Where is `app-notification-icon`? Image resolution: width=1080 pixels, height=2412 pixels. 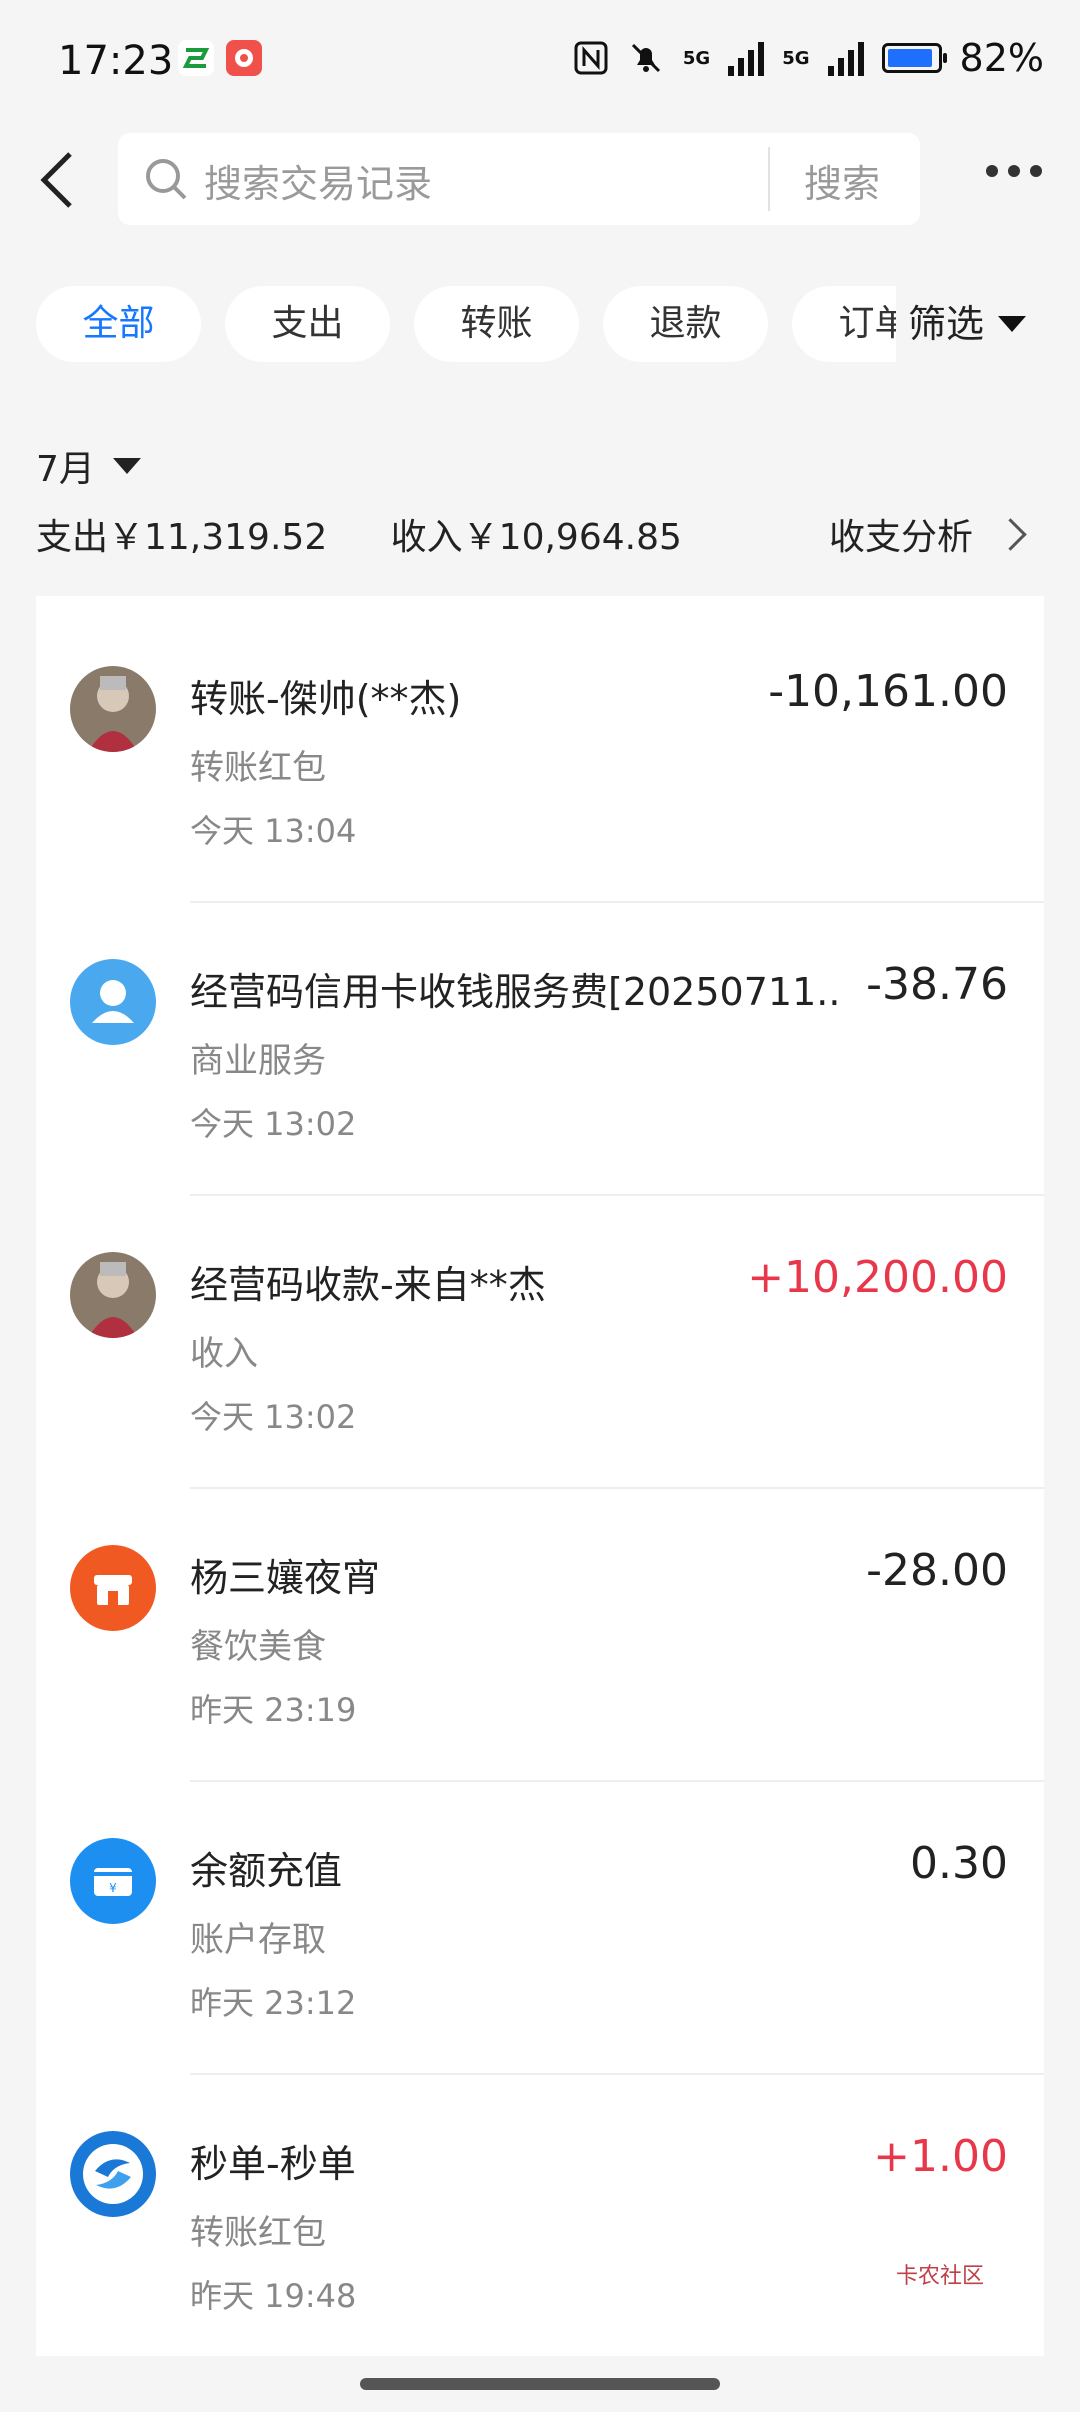
app-notification-icon is located at coordinates (244, 58).